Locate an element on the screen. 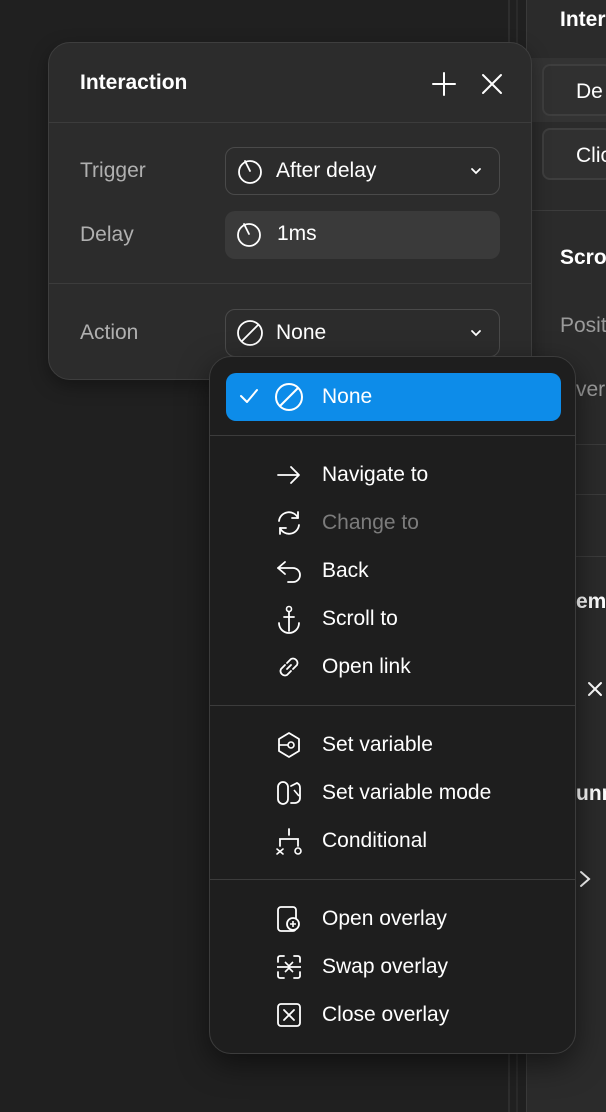 Image resolution: width=606 pixels, height=1112 pixels. trigger-select: After delay is located at coordinates (362, 171).